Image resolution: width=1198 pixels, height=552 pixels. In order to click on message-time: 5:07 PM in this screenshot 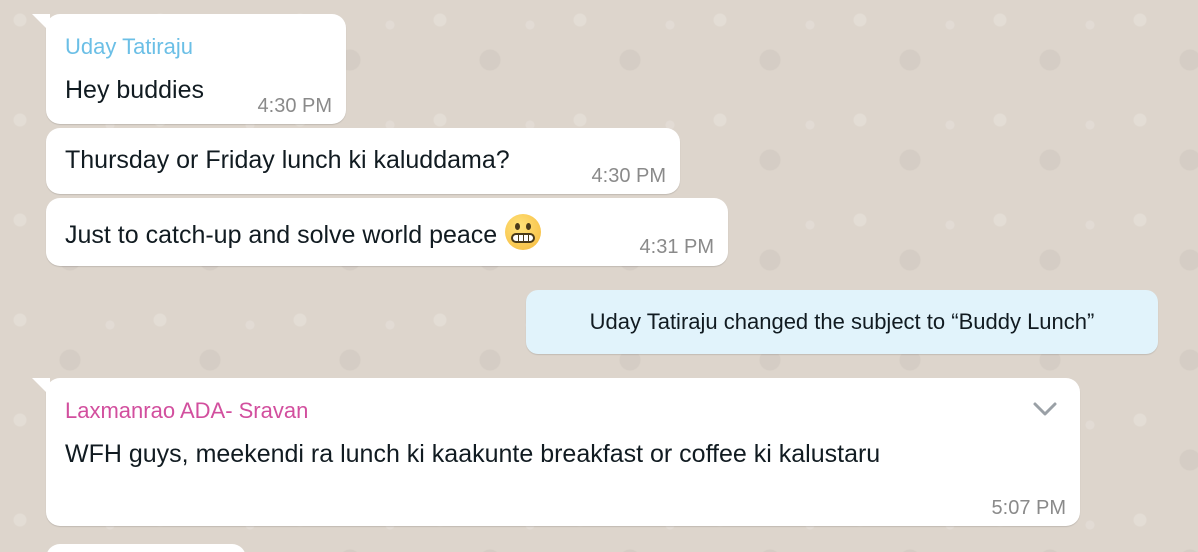, I will do `click(1028, 508)`.